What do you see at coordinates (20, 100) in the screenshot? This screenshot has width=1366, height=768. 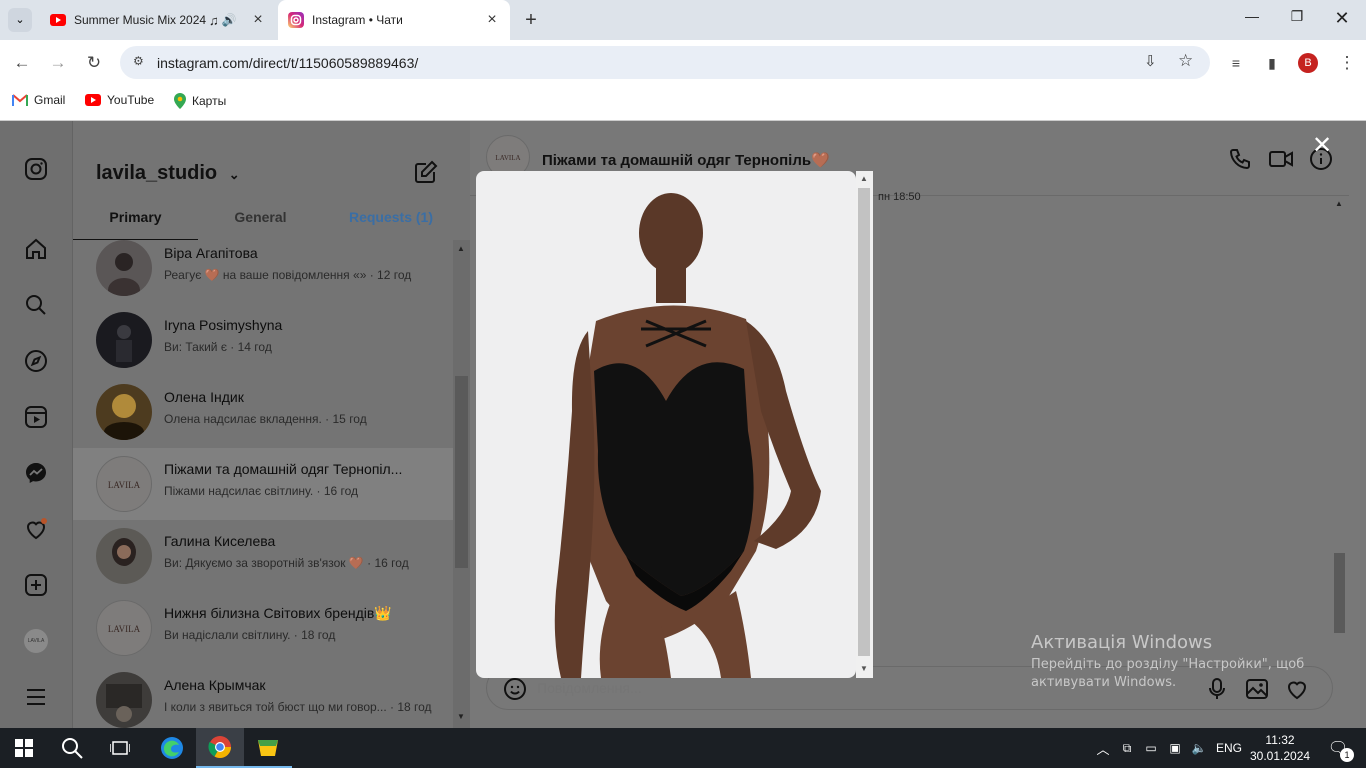 I see `gmail-icon` at bounding box center [20, 100].